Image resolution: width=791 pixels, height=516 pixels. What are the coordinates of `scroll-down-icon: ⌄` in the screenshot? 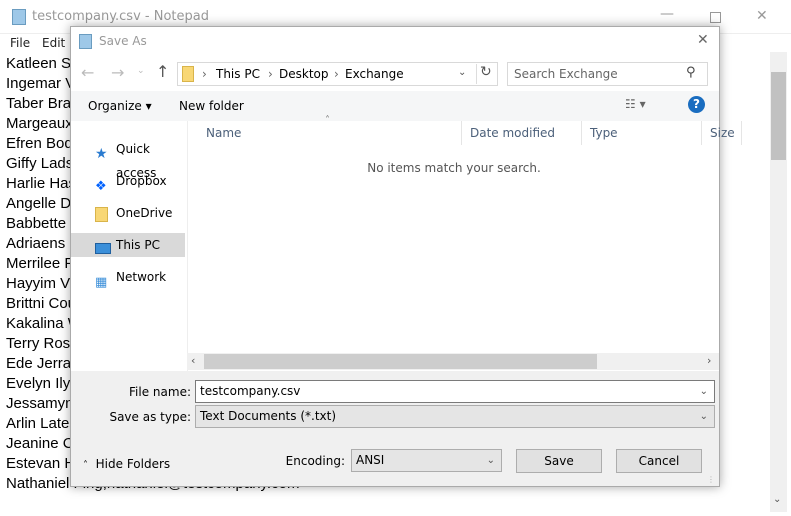 It's located at (777, 499).